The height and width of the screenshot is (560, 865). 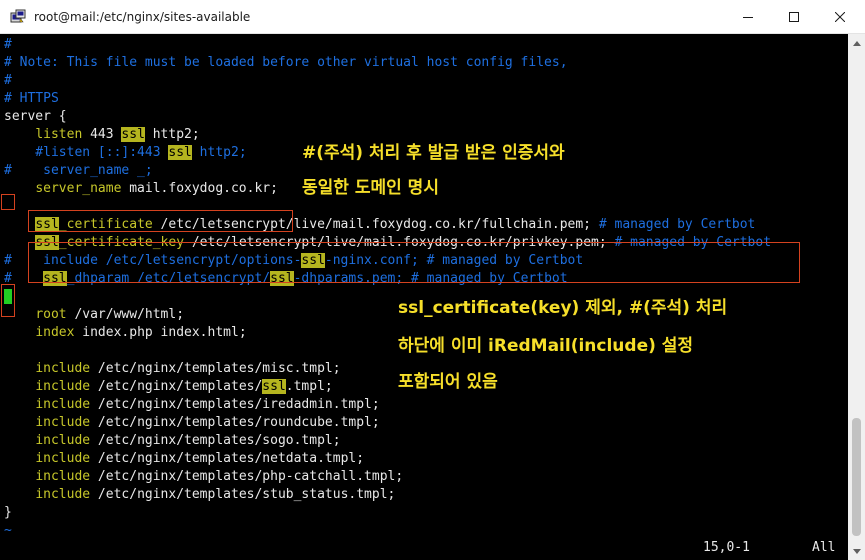 What do you see at coordinates (55, 332) in the screenshot?
I see `code-token: index` at bounding box center [55, 332].